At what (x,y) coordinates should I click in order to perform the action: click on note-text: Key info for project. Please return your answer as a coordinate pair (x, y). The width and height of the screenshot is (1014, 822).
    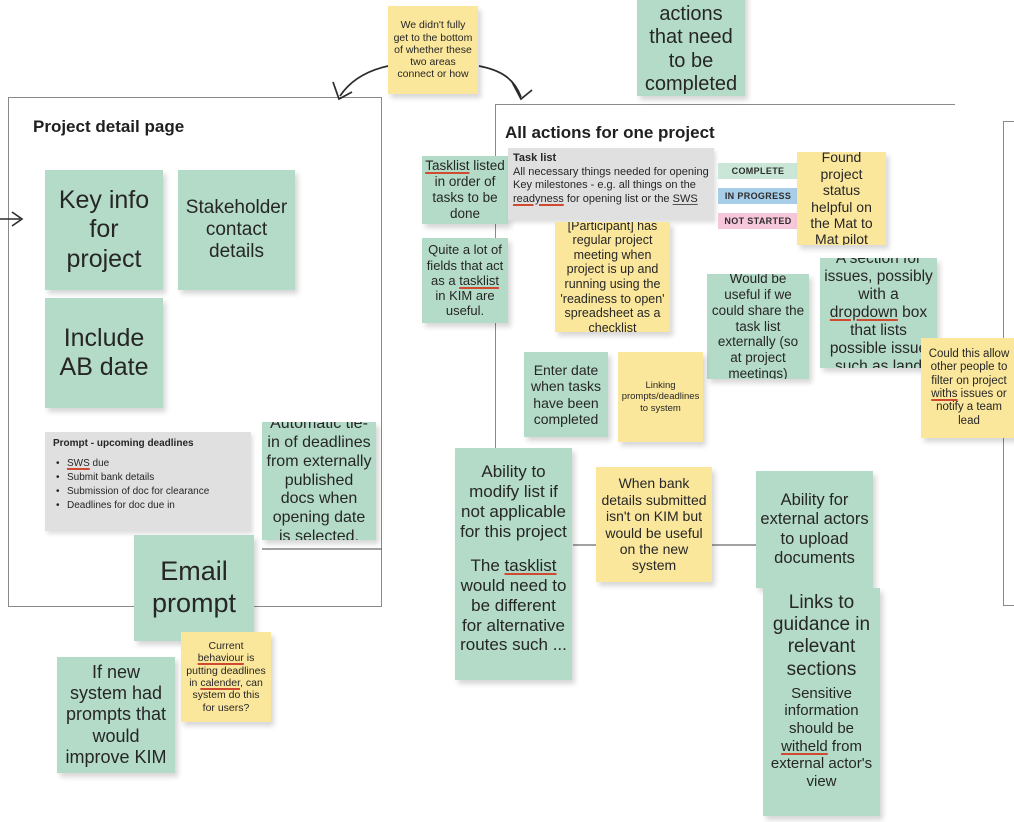
    Looking at the image, I should click on (104, 229).